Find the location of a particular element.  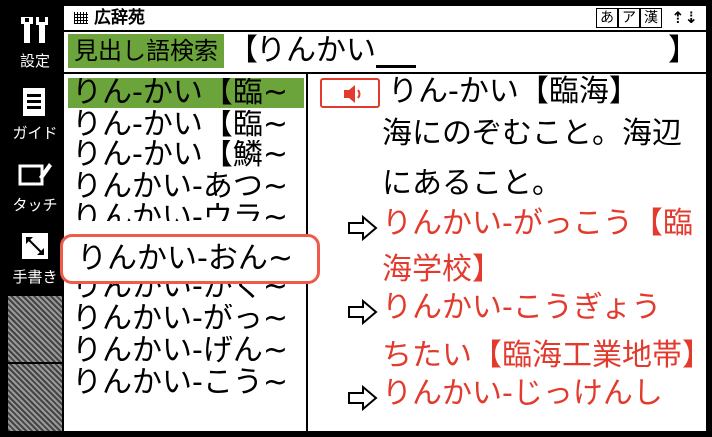

kanji-mode-button: 漢 is located at coordinates (651, 18).